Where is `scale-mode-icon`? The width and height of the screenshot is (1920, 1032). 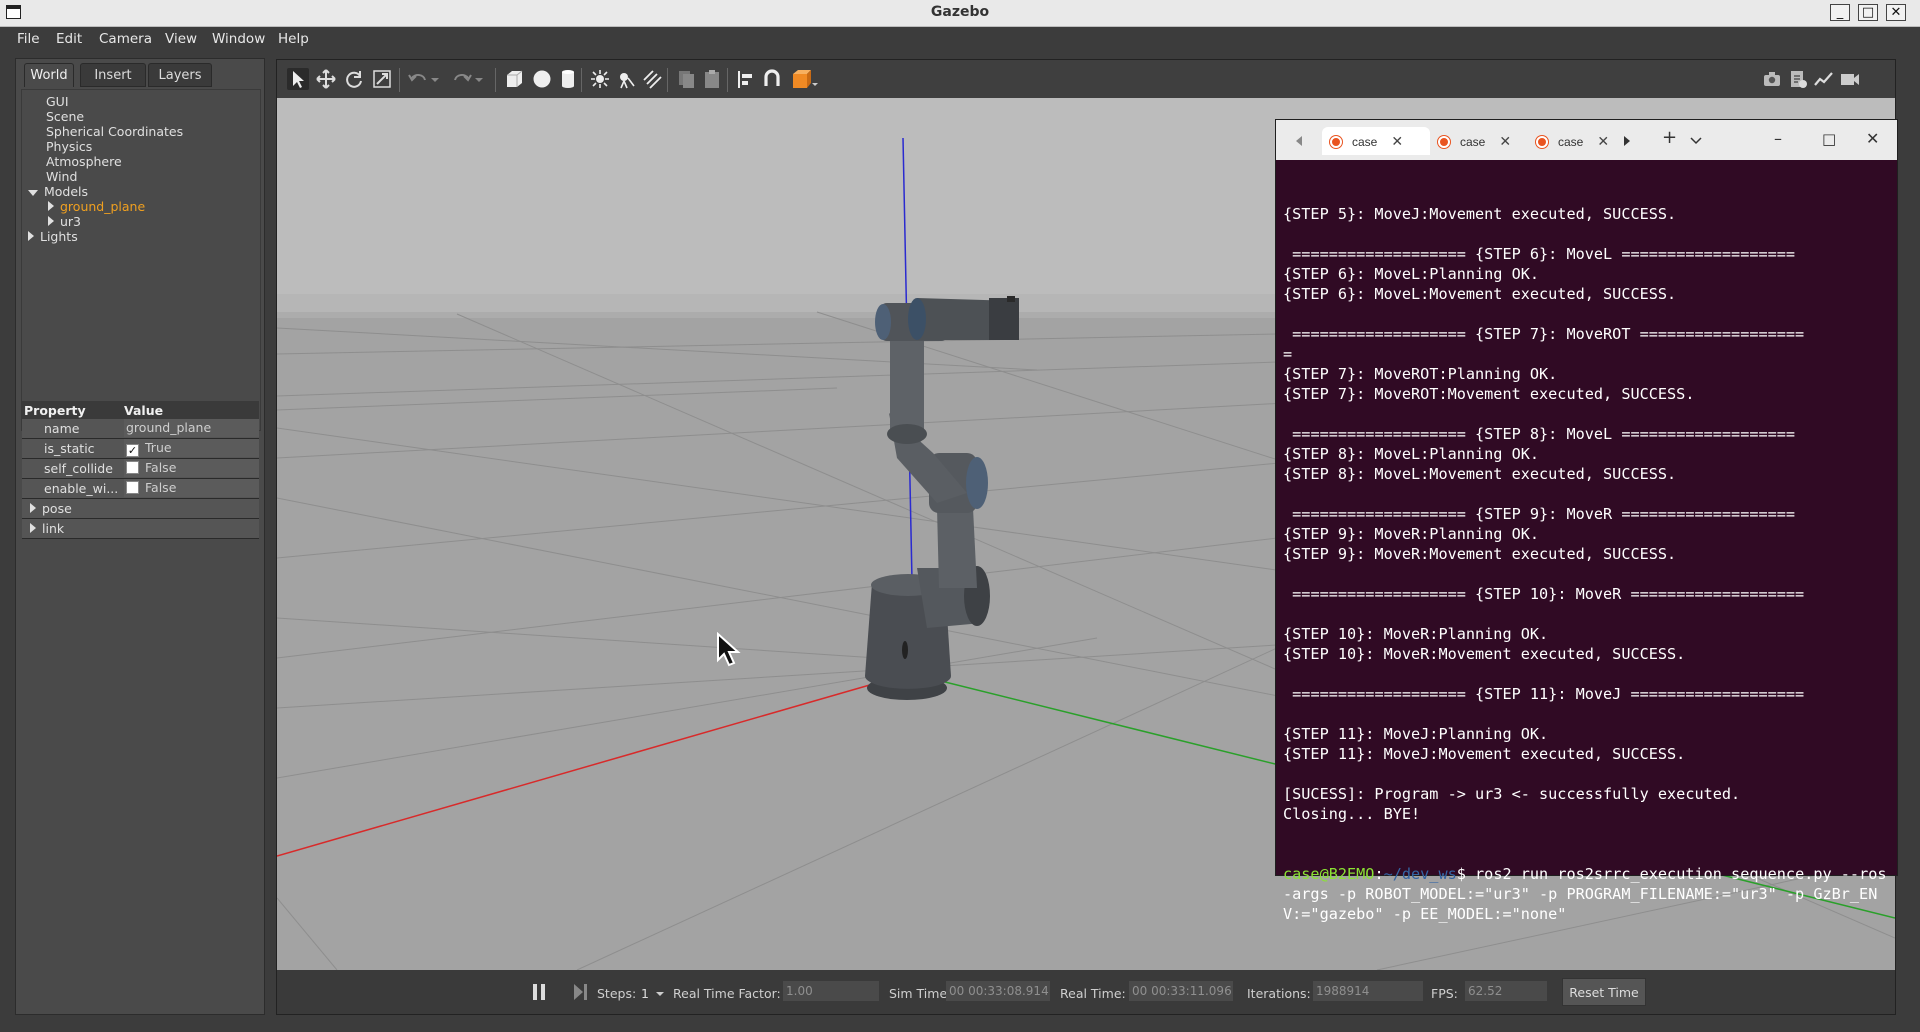 scale-mode-icon is located at coordinates (382, 79).